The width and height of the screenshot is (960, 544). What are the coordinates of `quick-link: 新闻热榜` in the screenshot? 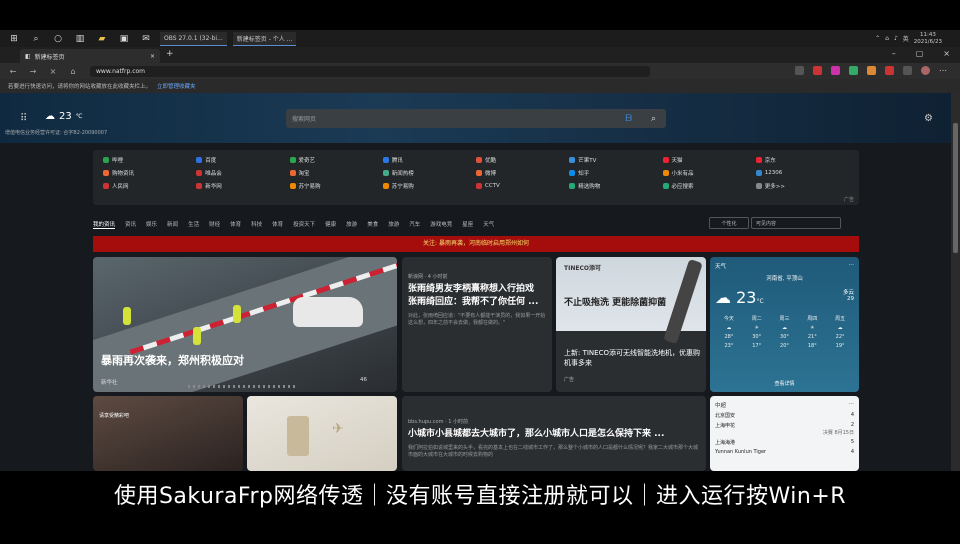 It's located at (429, 172).